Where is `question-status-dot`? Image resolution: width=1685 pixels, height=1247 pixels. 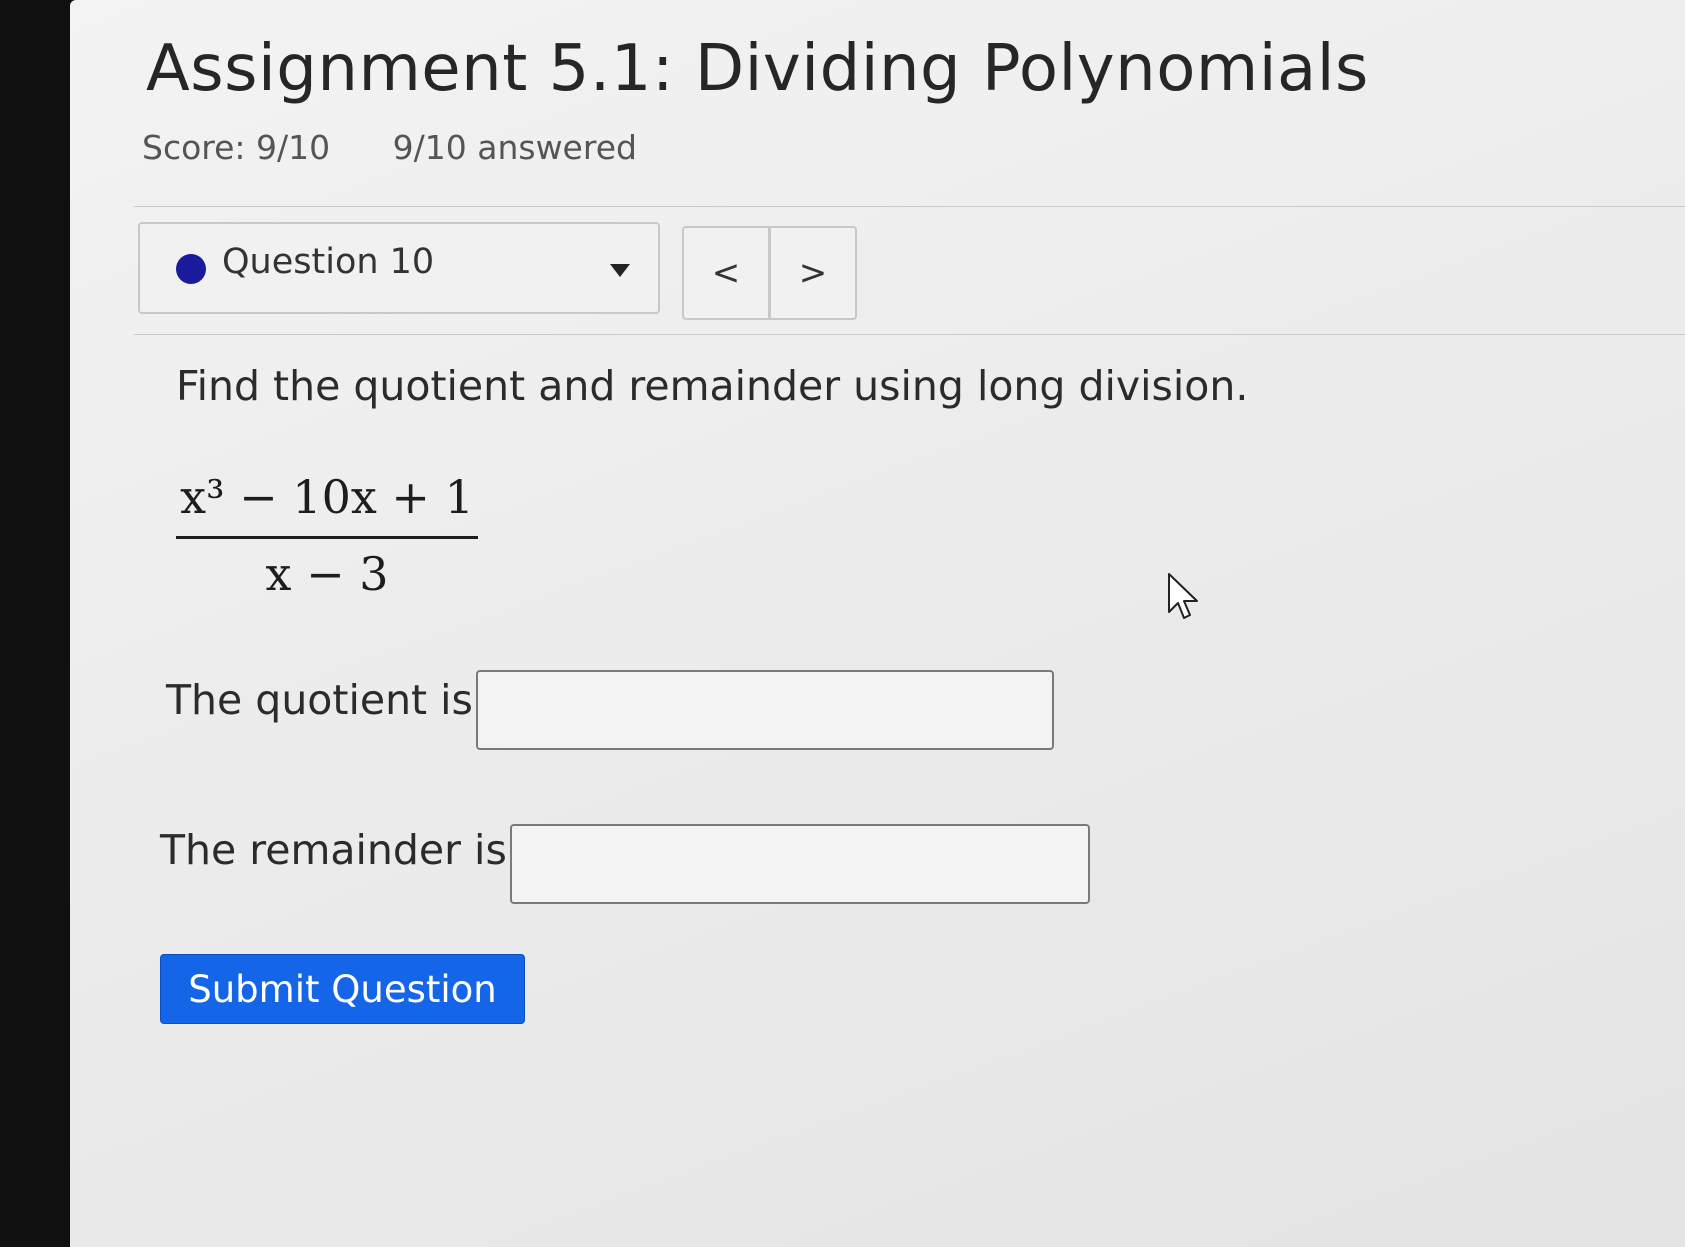 question-status-dot is located at coordinates (191, 269).